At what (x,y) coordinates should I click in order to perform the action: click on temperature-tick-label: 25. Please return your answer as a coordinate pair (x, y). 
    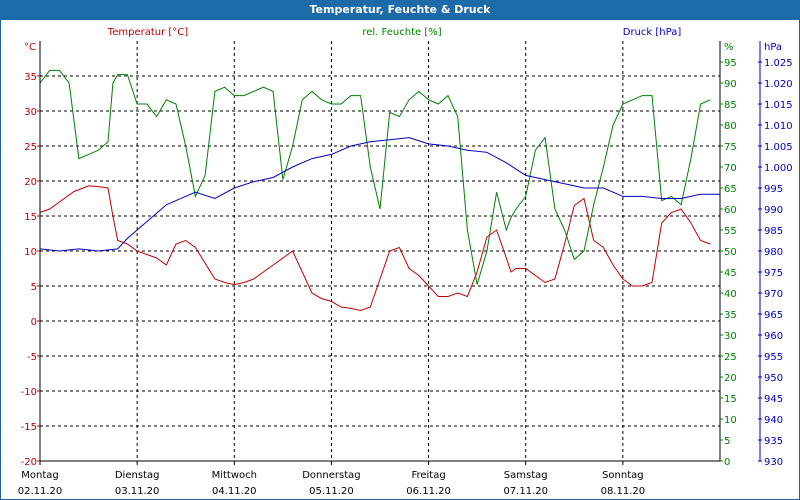
    Looking at the image, I should click on (30, 147).